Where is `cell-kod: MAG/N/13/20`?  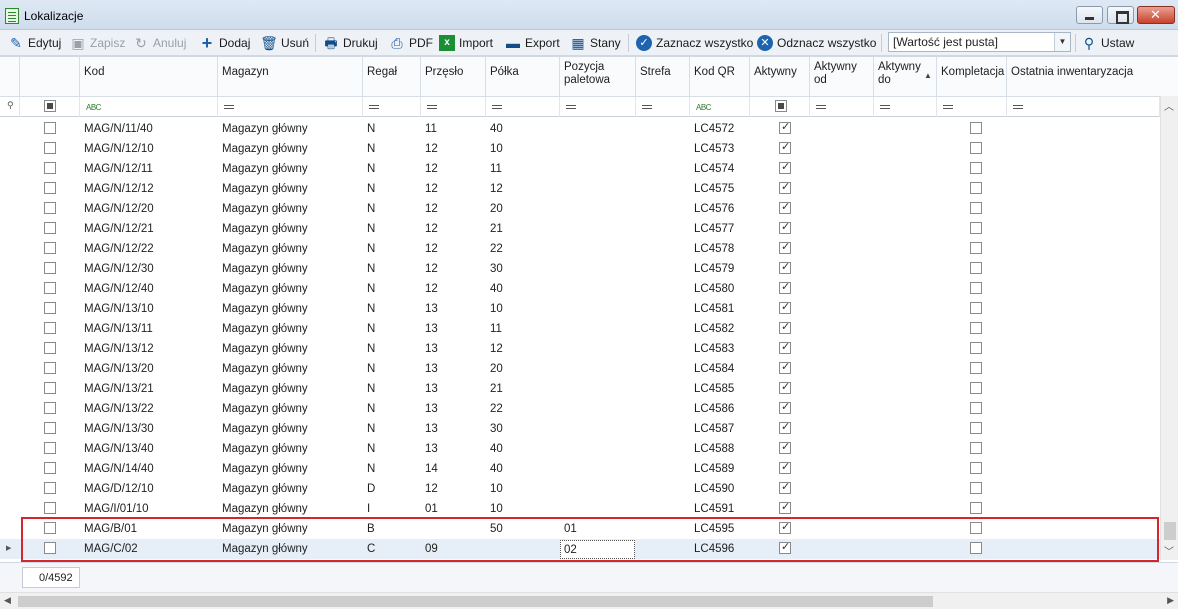 cell-kod: MAG/N/13/20 is located at coordinates (149, 369).